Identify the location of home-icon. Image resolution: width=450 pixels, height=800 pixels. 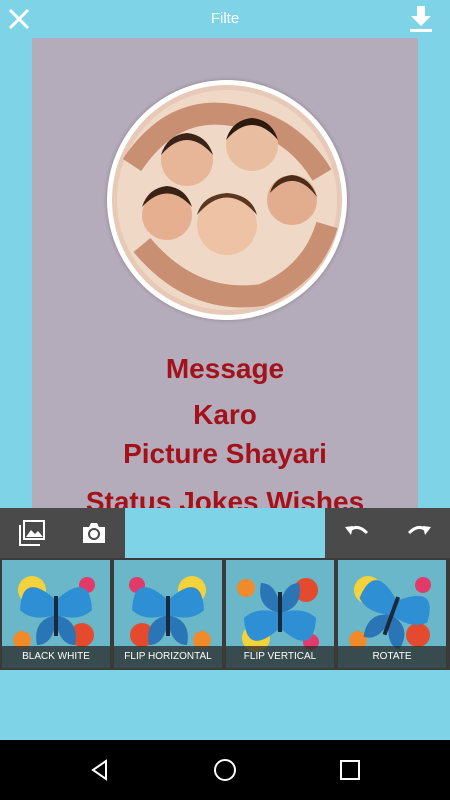
(225, 770).